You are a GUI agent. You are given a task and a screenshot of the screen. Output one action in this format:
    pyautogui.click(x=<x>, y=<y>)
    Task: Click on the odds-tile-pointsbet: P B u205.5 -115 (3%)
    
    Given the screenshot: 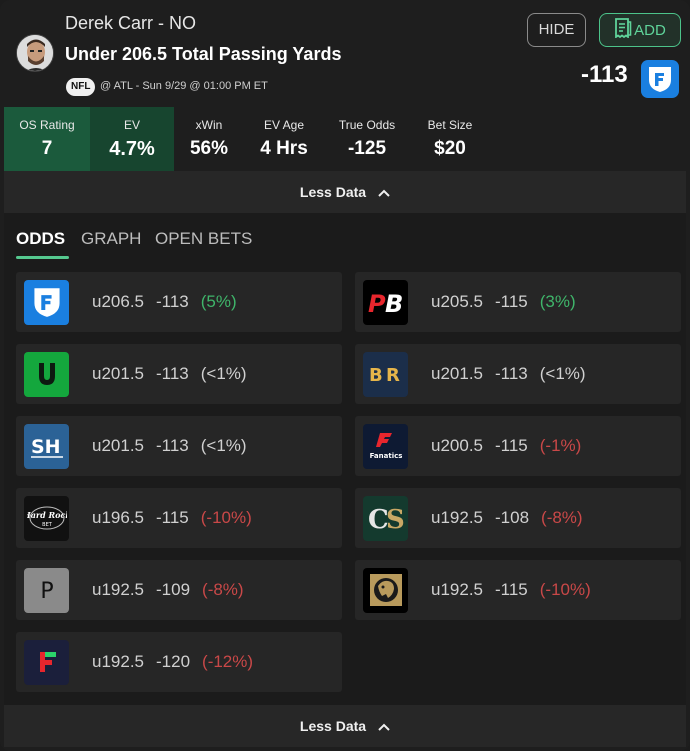 What is the action you would take?
    pyautogui.click(x=518, y=302)
    